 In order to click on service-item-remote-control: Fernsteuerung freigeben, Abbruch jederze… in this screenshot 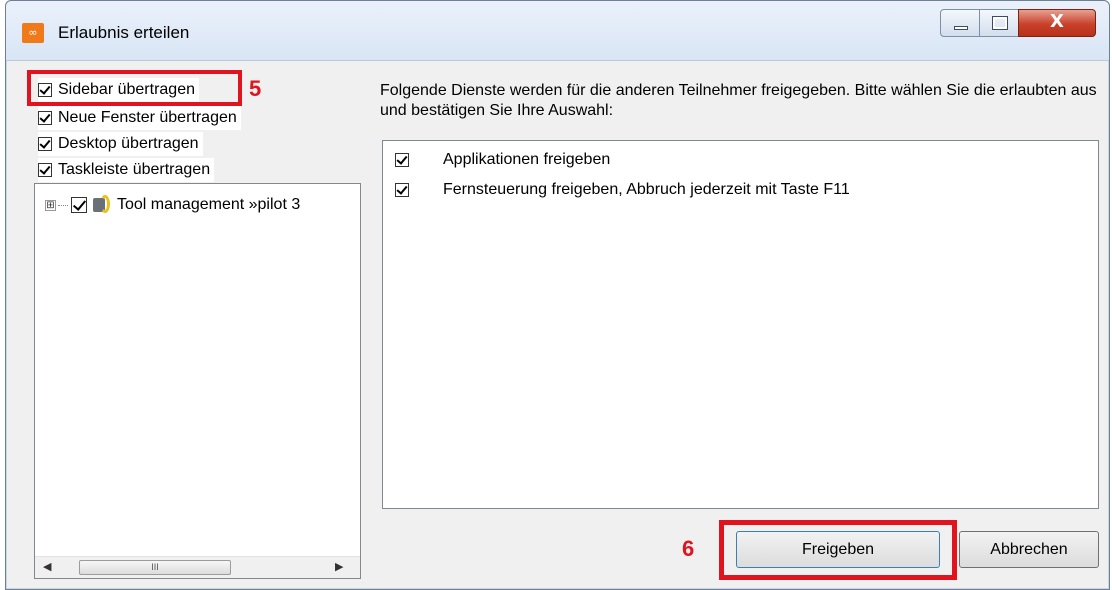, I will do `click(622, 190)`.